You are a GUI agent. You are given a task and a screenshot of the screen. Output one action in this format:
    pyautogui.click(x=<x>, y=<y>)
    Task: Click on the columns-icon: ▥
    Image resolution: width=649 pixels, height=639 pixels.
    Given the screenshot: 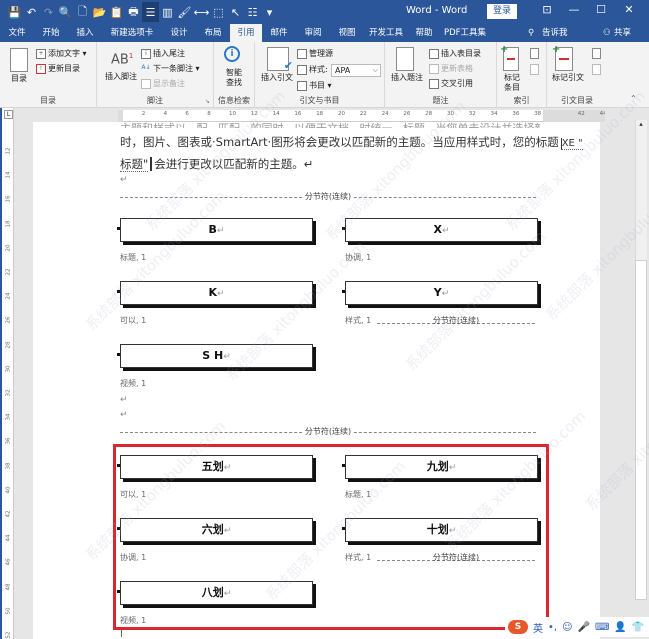 What is the action you would take?
    pyautogui.click(x=167, y=12)
    